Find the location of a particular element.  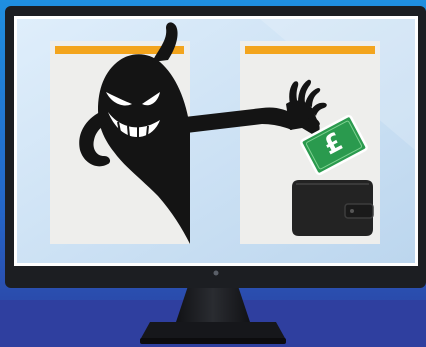

wallet-icon is located at coordinates (333, 208).